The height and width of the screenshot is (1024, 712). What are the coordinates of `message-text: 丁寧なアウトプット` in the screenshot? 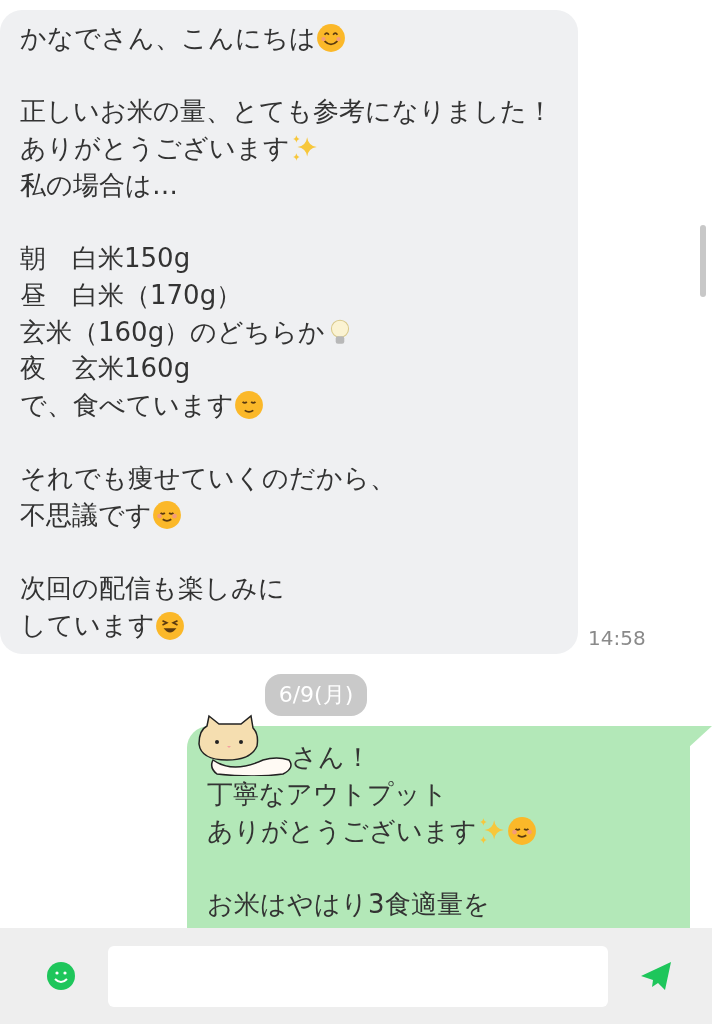 It's located at (327, 794).